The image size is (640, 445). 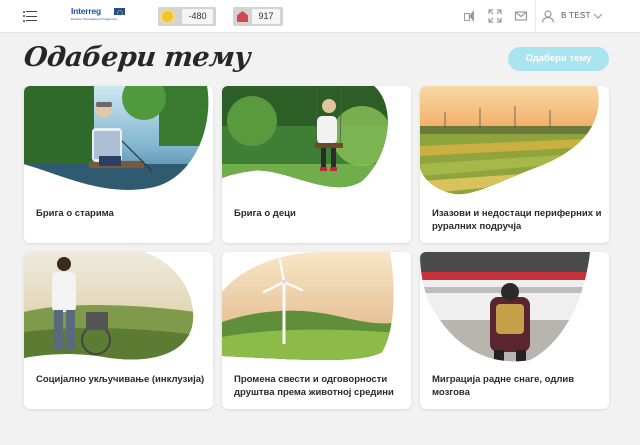 I want to click on page-title: Одабери тему, so click(x=137, y=57).